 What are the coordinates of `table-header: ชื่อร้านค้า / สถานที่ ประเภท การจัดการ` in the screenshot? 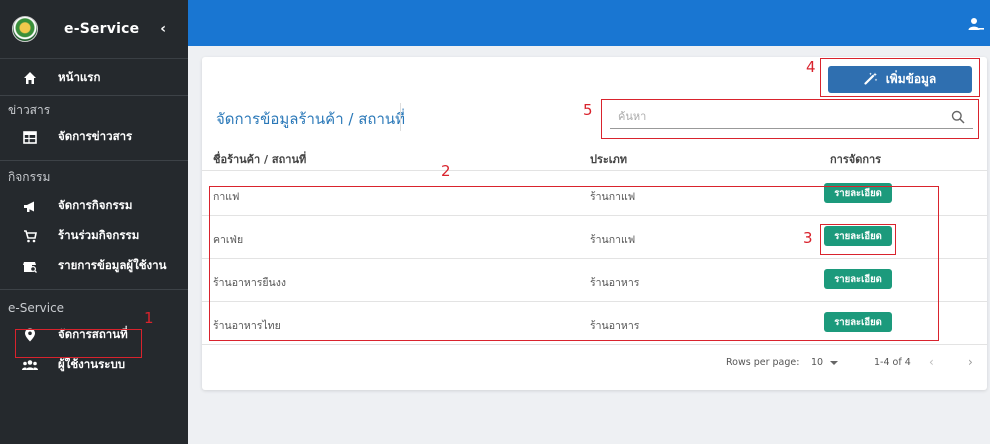 It's located at (594, 156).